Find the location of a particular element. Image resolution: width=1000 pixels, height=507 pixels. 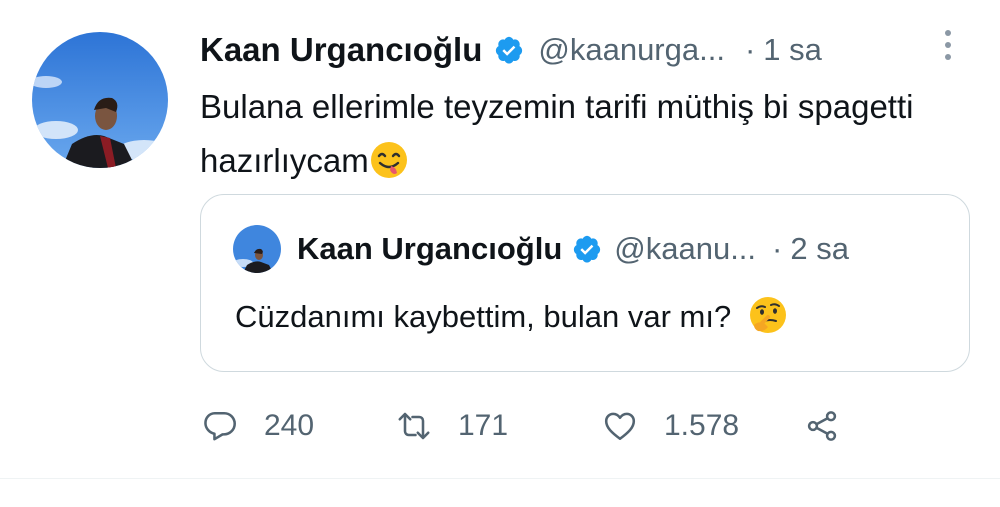

share-button is located at coordinates (822, 426).